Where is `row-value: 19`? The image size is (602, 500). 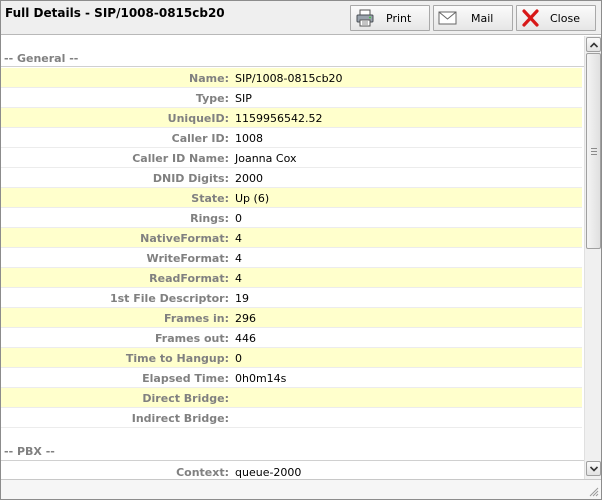 row-value: 19 is located at coordinates (242, 298).